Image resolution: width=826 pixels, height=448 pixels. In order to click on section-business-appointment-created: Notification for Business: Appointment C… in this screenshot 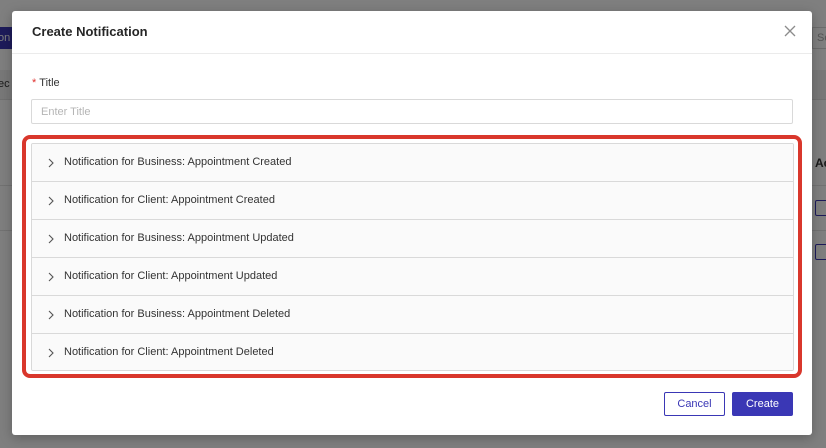, I will do `click(412, 163)`.